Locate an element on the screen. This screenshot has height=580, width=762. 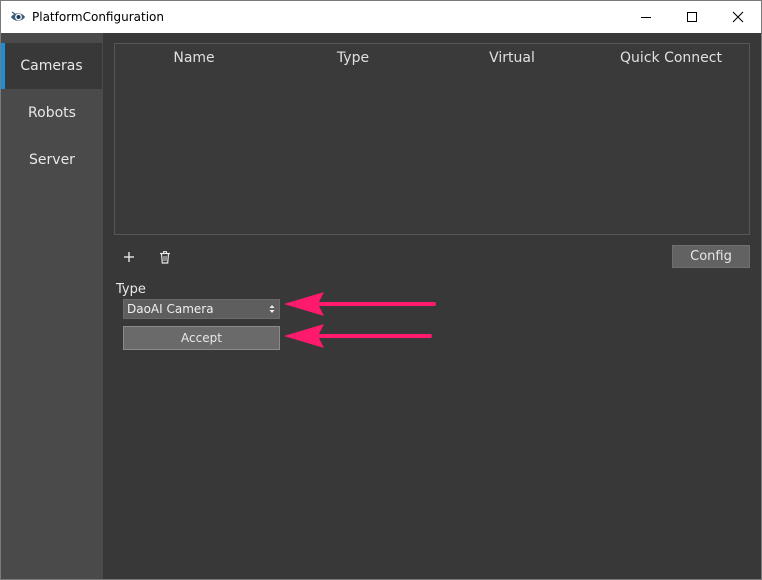
sidebar-item-robots: Robots is located at coordinates (52, 113).